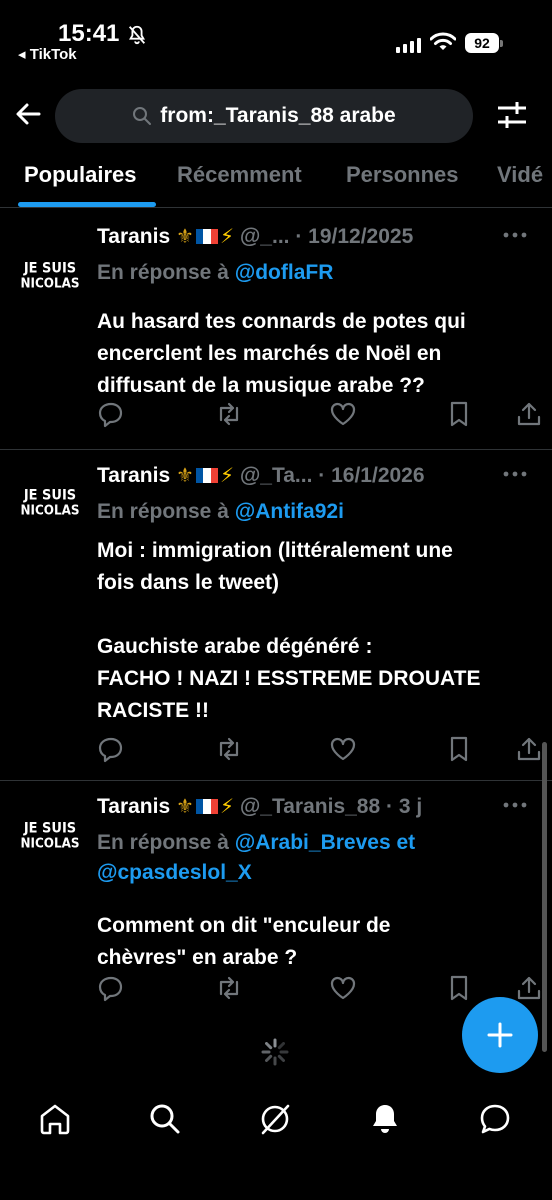 The width and height of the screenshot is (552, 1200). What do you see at coordinates (310, 806) in the screenshot?
I see `author-handle: @_Taranis_88` at bounding box center [310, 806].